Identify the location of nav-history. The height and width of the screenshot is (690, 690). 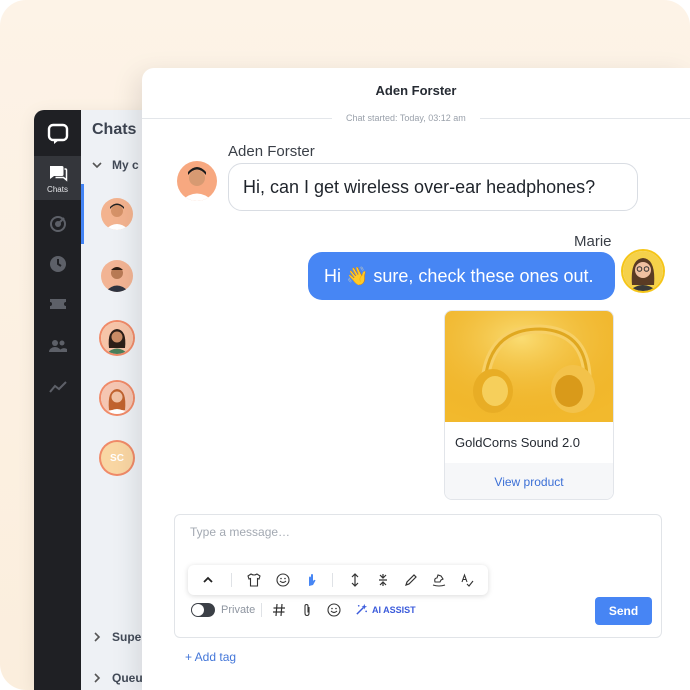
(57, 264).